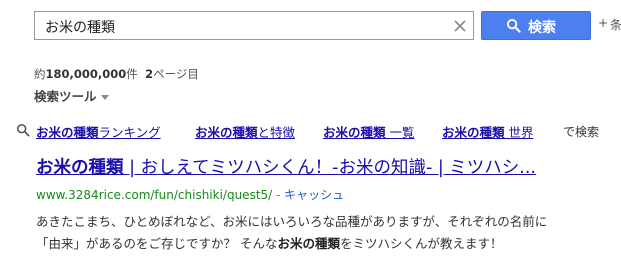  What do you see at coordinates (513, 25) in the screenshot?
I see `search-icon` at bounding box center [513, 25].